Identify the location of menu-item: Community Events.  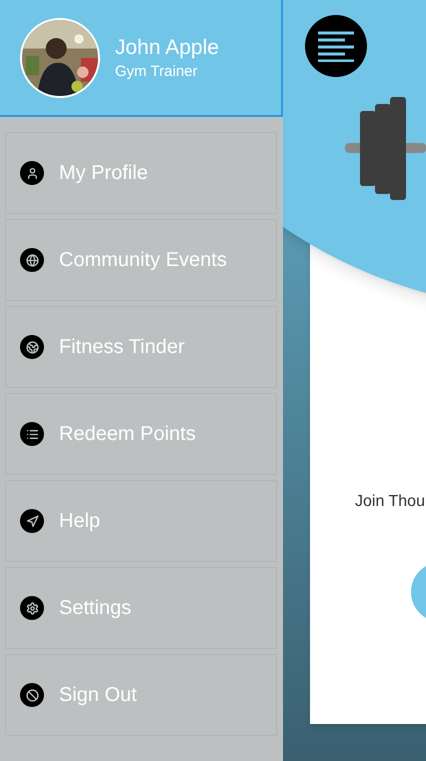
(141, 260).